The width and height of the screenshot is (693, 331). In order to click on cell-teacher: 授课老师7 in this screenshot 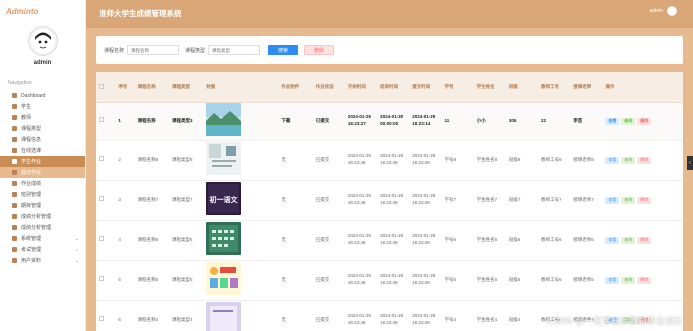, I will do `click(586, 200)`.